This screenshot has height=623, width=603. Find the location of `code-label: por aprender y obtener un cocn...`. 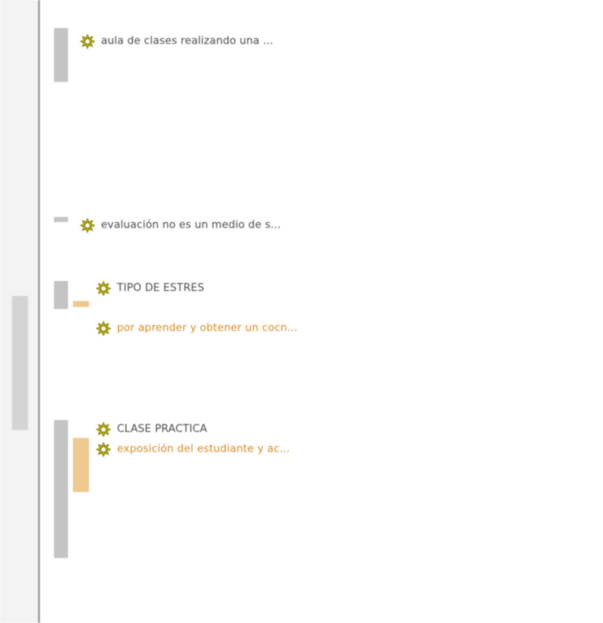

code-label: por aprender y obtener un cocn... is located at coordinates (207, 328).